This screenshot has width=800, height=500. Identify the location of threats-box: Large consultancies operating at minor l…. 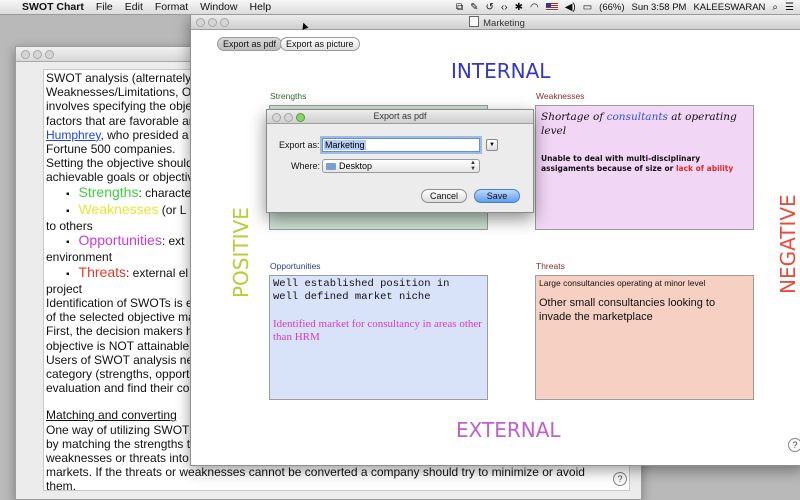
(644, 337).